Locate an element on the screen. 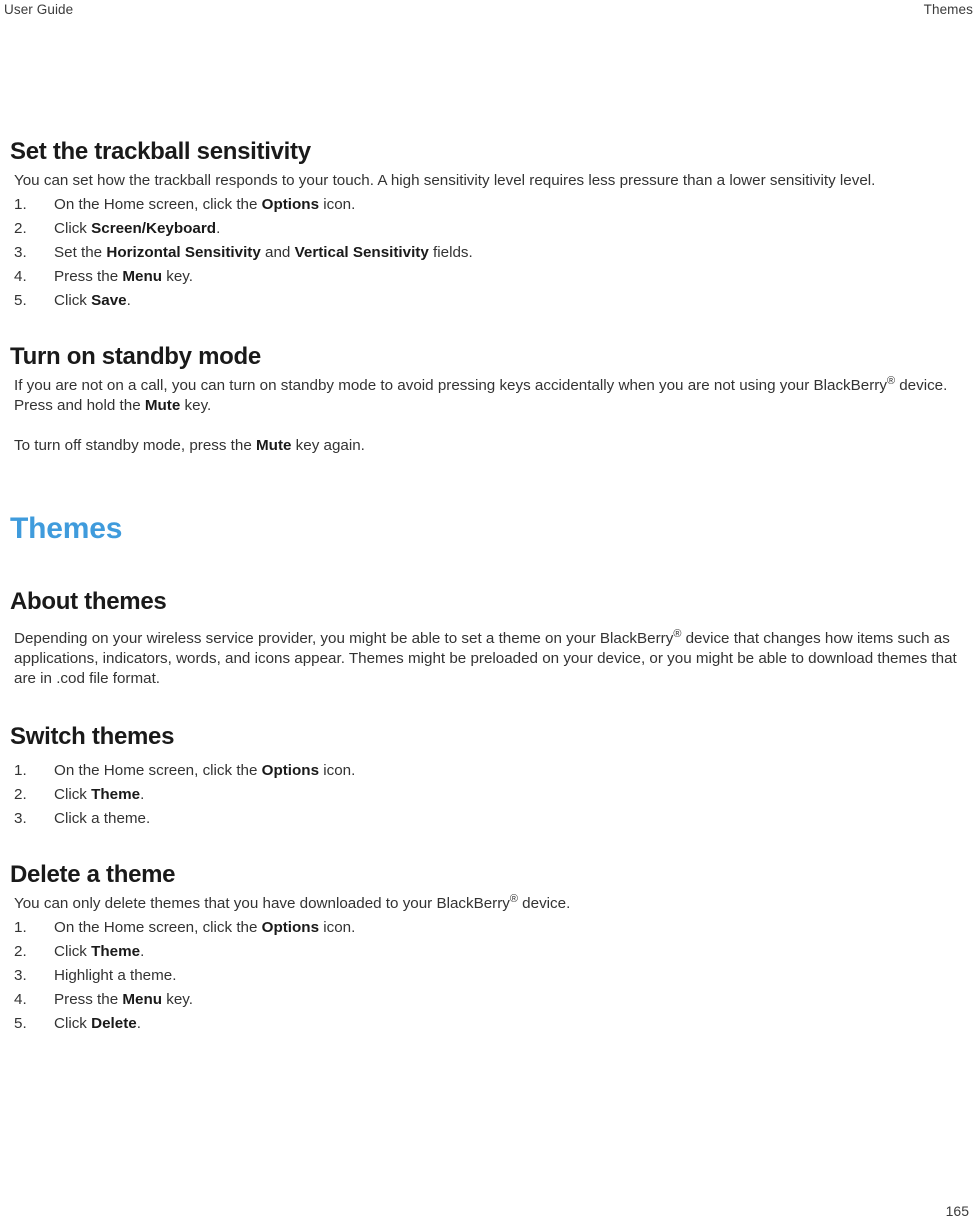  standby-para2-pre: To turn off standby mode, press the is located at coordinates (135, 445).